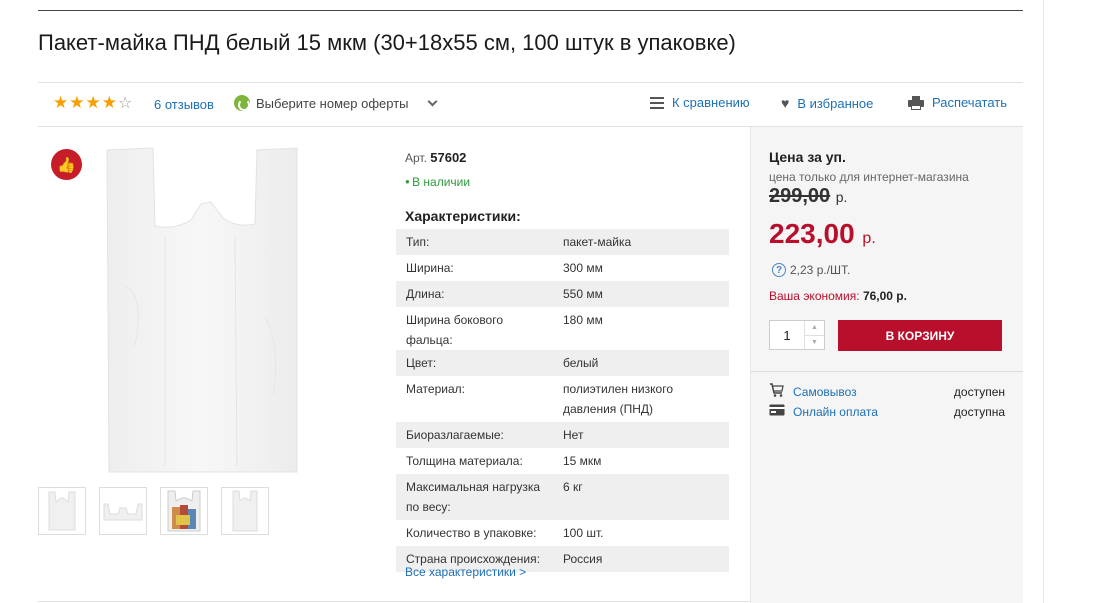 Image resolution: width=1099 pixels, height=603 pixels. What do you see at coordinates (153, 511) in the screenshot?
I see `image-thumbnails` at bounding box center [153, 511].